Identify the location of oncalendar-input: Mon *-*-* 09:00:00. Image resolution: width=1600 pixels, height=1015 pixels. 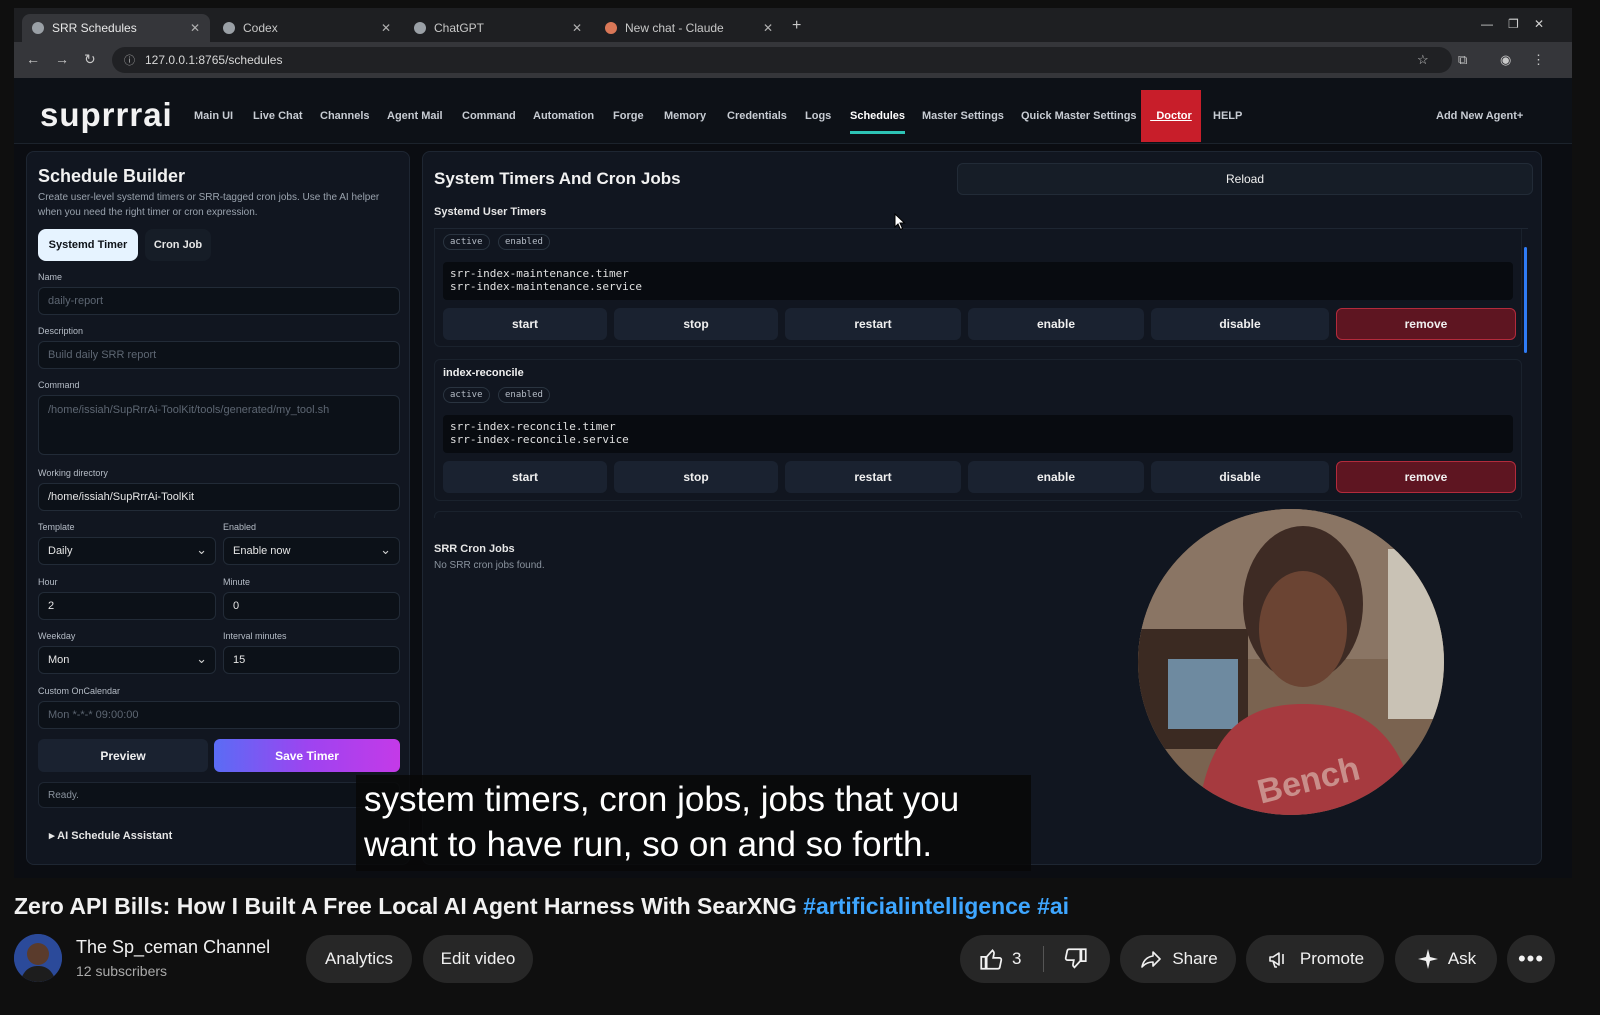
(219, 715).